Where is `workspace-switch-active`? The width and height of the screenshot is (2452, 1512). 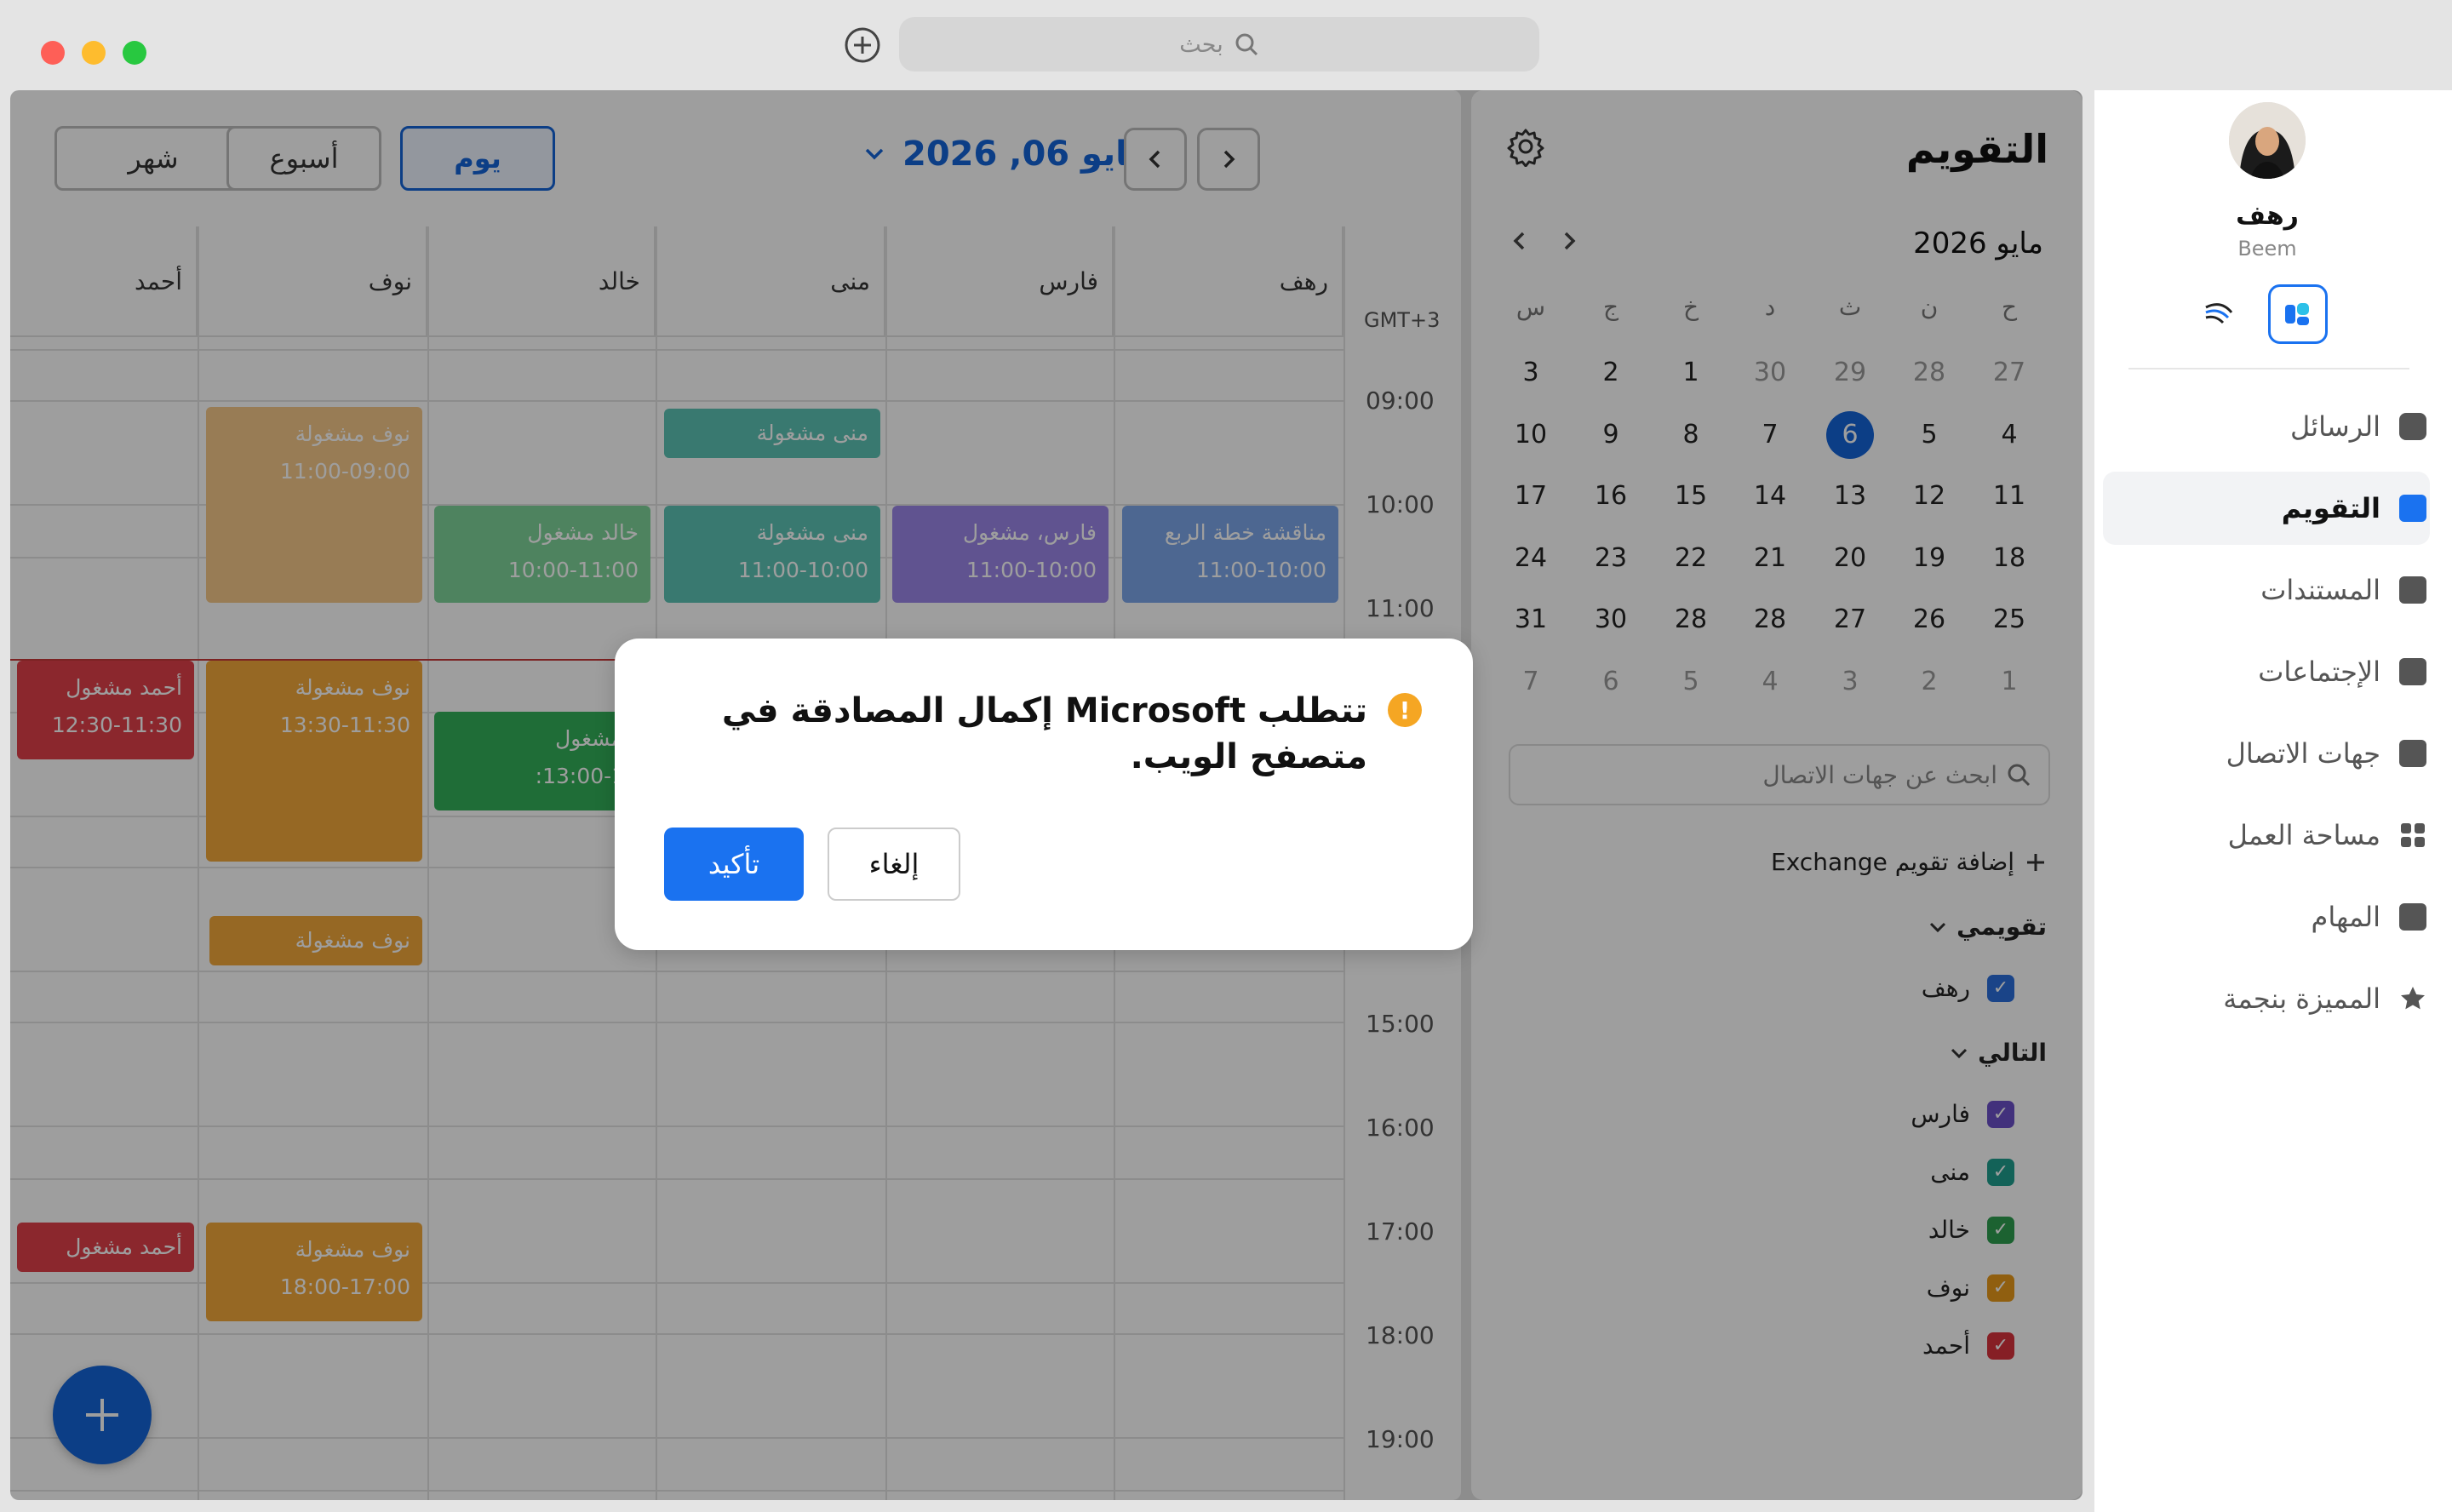
workspace-switch-active is located at coordinates (2298, 314).